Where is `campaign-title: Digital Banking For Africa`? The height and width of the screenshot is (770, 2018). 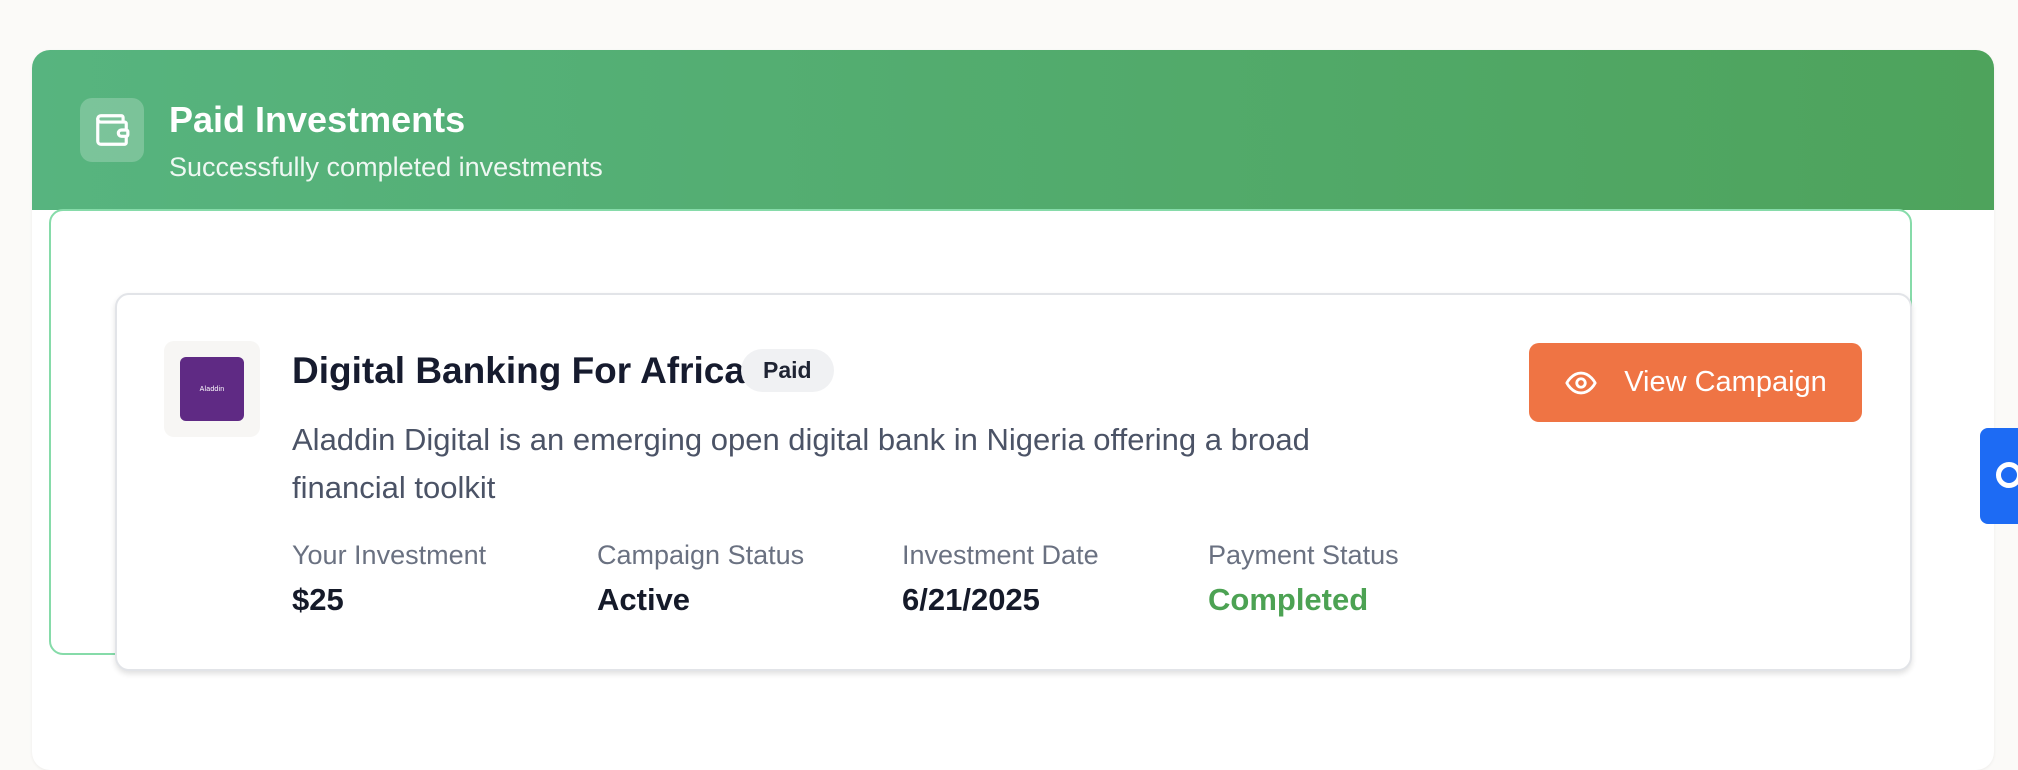 campaign-title: Digital Banking For Africa is located at coordinates (518, 370).